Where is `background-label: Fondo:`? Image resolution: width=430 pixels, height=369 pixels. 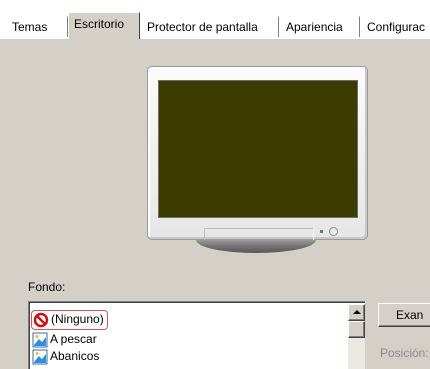
background-label: Fondo: is located at coordinates (47, 287).